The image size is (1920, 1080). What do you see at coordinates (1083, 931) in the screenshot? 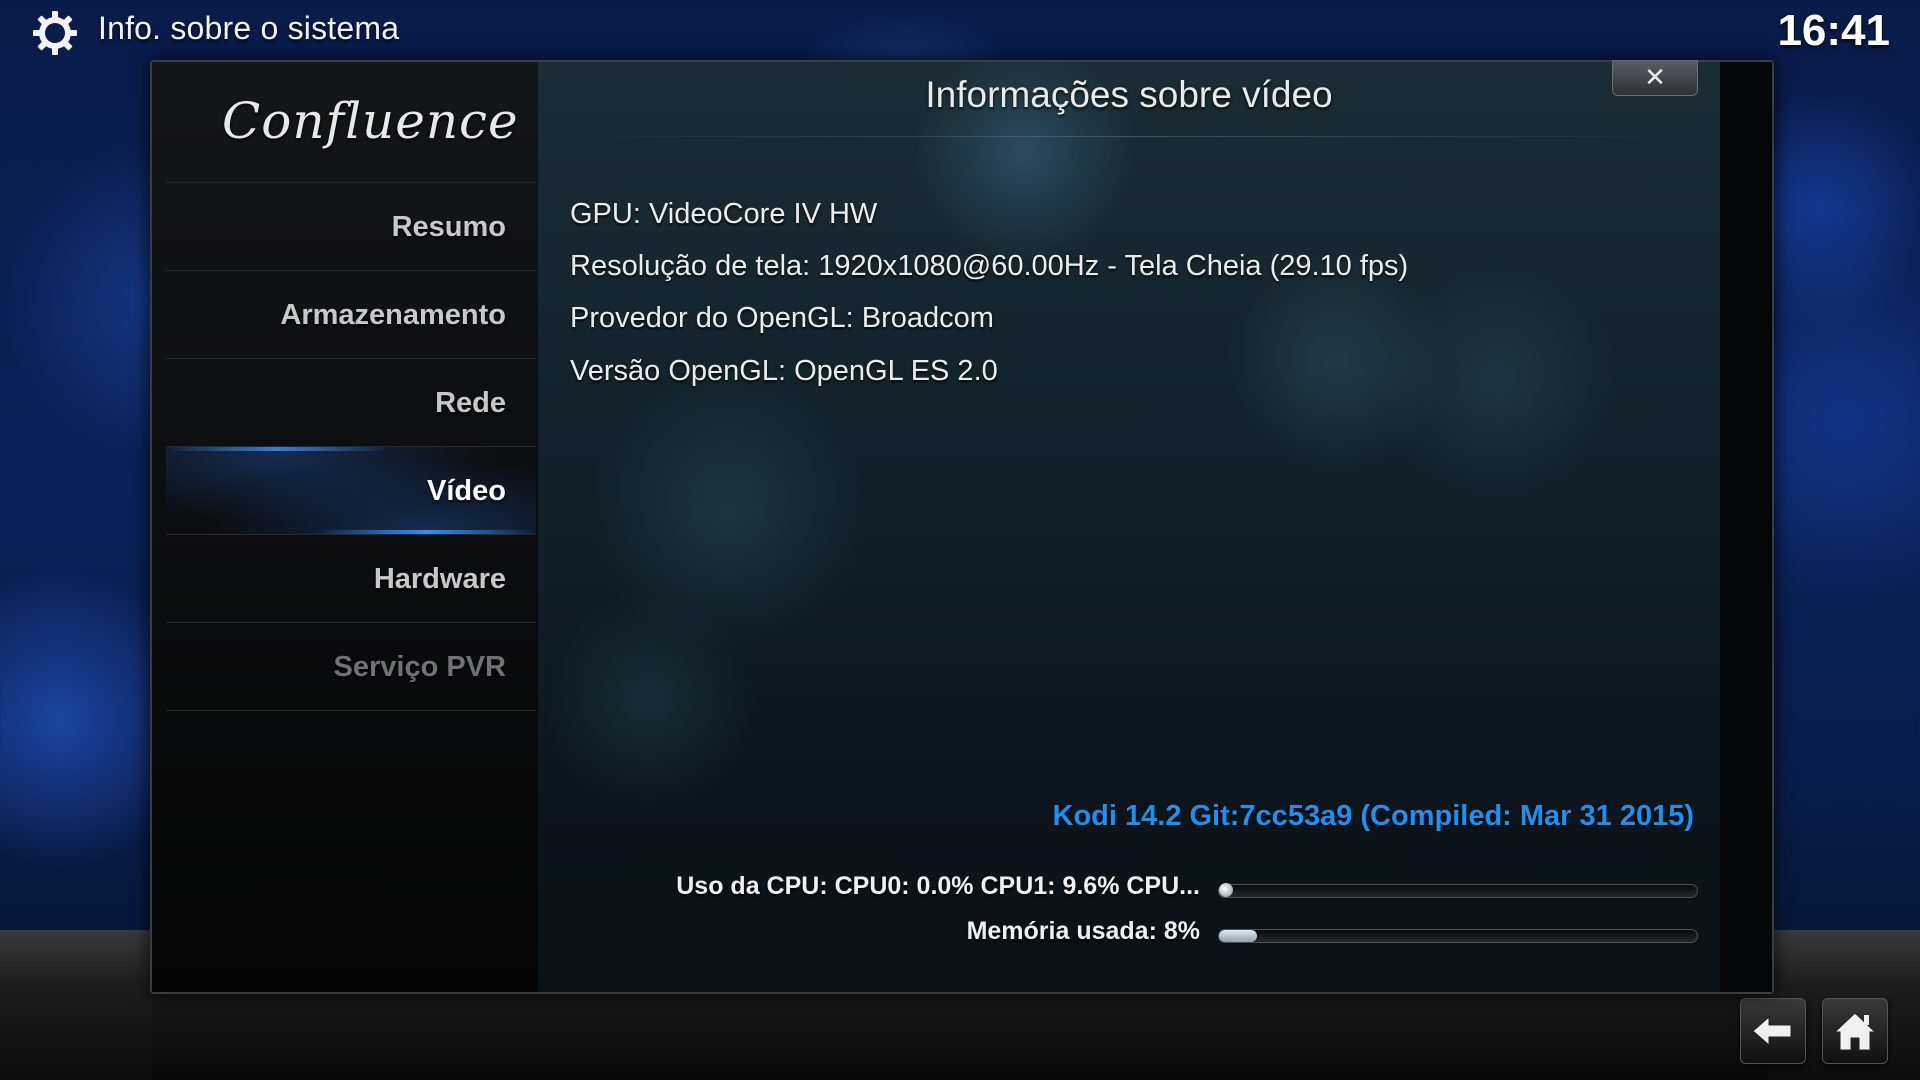
I see `memory-usage-label: Memória usada: 8%` at bounding box center [1083, 931].